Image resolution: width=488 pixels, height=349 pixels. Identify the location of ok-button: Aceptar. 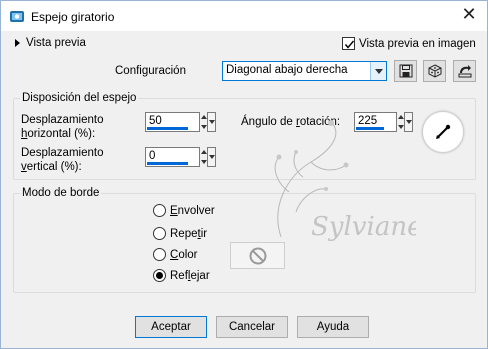
(171, 327).